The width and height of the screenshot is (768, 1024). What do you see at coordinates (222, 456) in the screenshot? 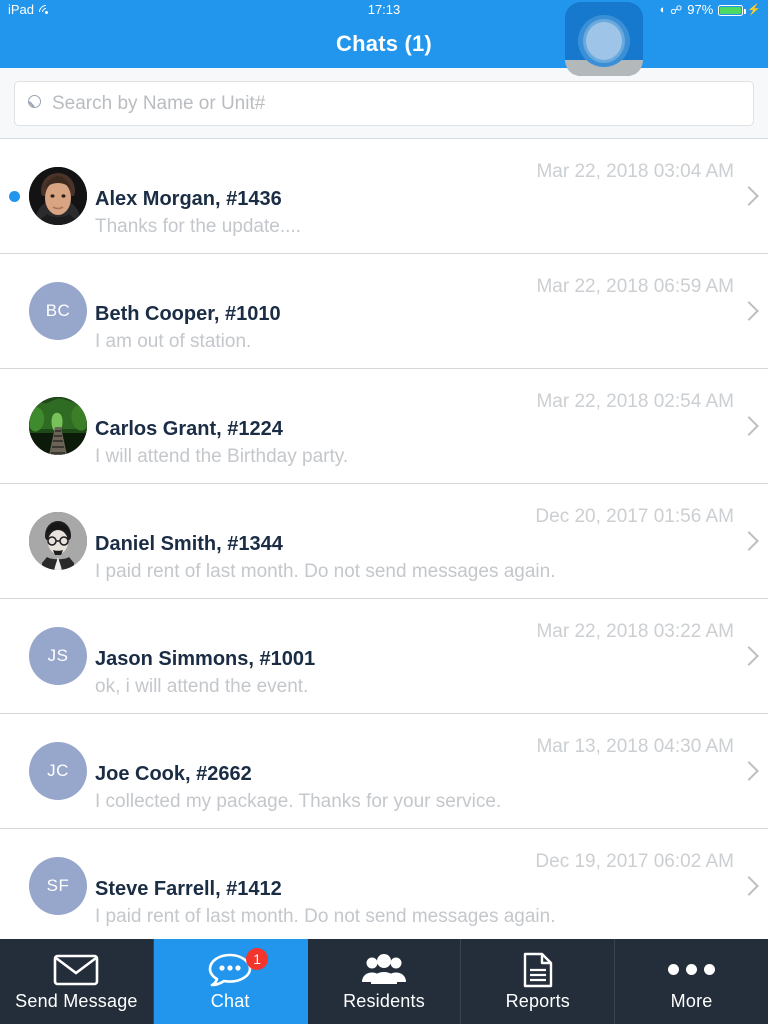
I see `chat-preview-text: I will attend the Birthday party.` at bounding box center [222, 456].